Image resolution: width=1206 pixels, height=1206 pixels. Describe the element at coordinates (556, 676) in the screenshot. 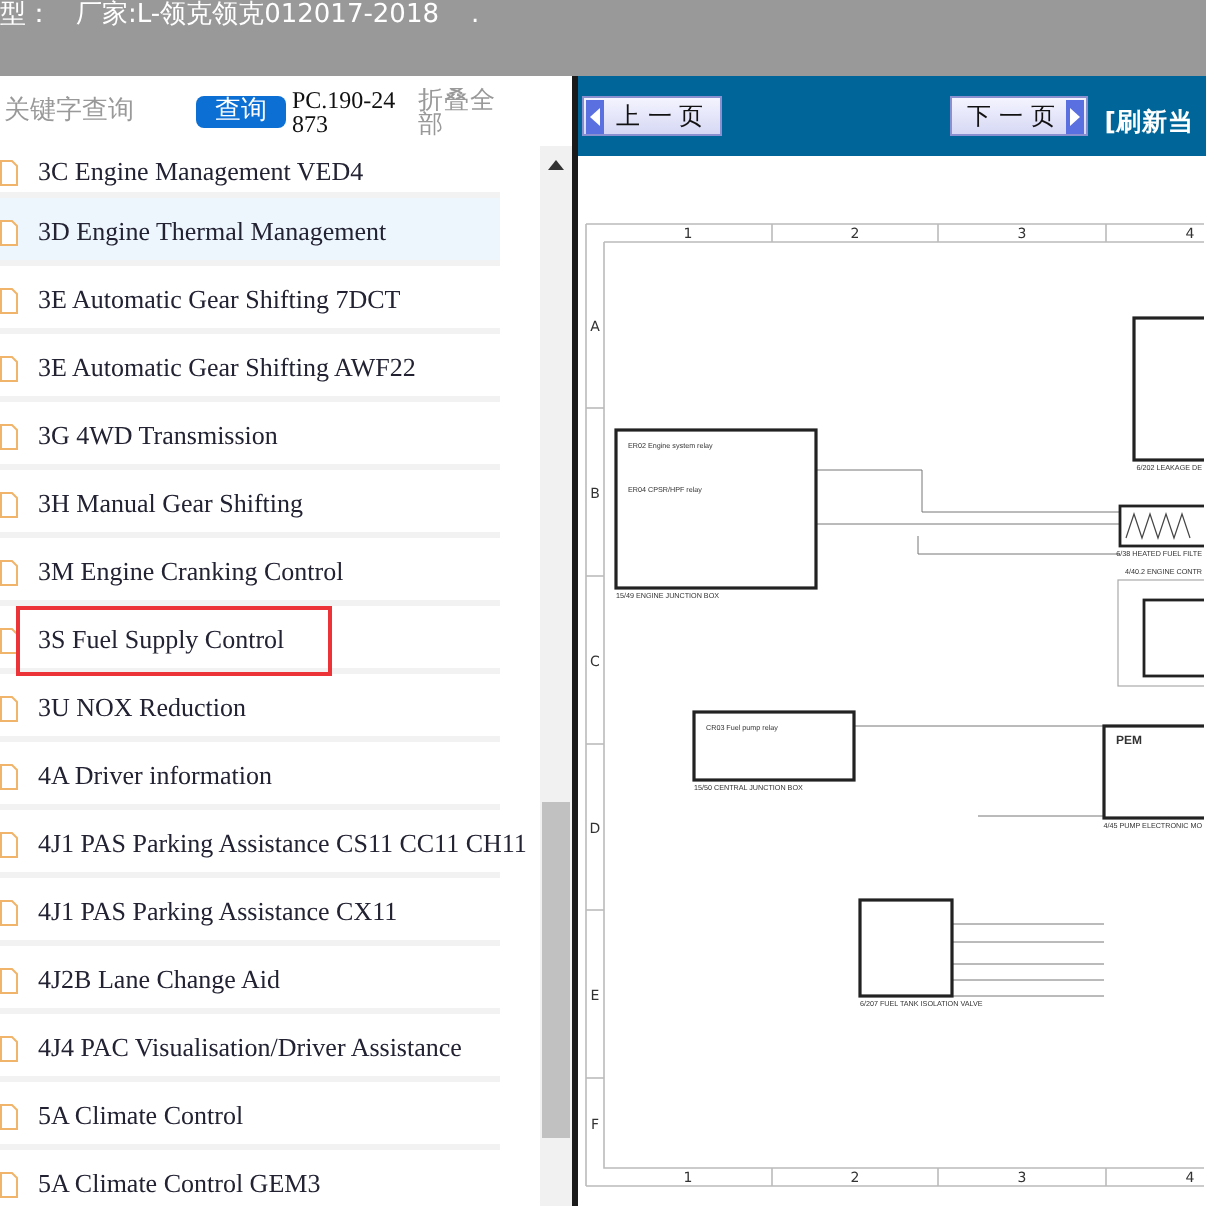

I see `scrollbar` at that location.